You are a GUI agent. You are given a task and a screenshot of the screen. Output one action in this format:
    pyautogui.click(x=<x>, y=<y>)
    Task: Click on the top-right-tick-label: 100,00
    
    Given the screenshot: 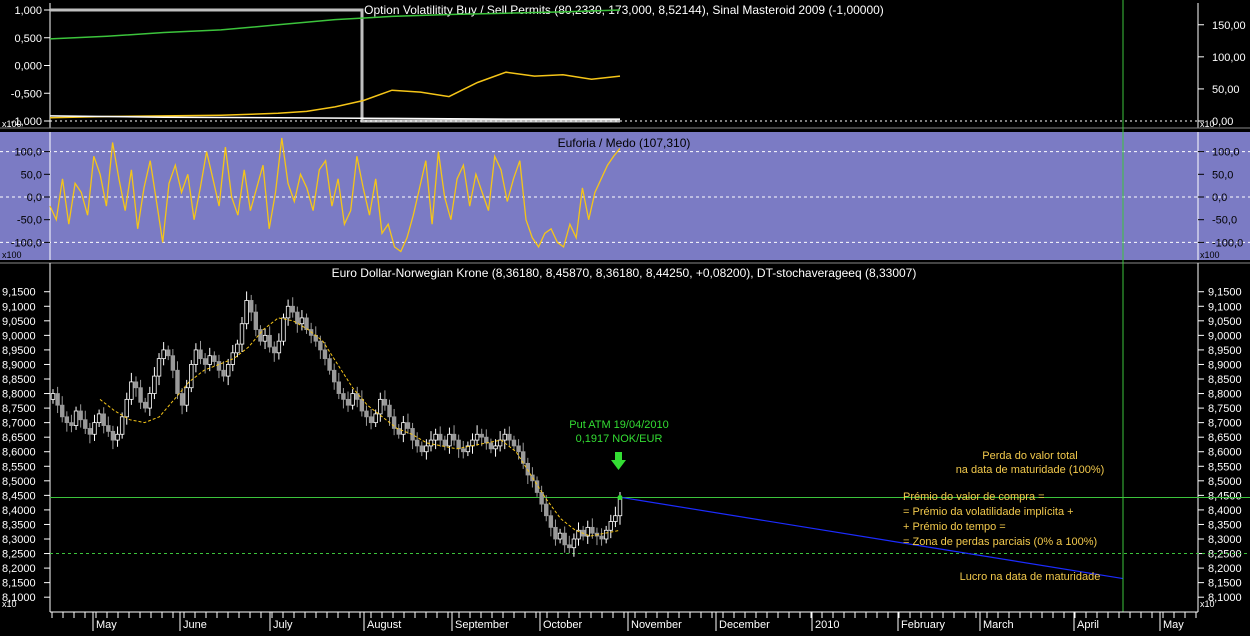 What is the action you would take?
    pyautogui.click(x=1229, y=58)
    